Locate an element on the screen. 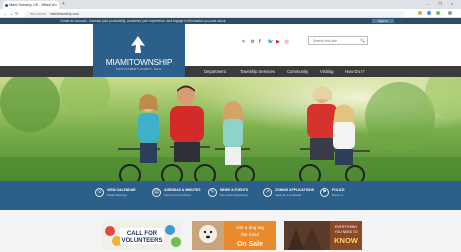 This screenshot has width=461, height=252. quick-link-subtitle: Public Meetings is located at coordinates (117, 194).